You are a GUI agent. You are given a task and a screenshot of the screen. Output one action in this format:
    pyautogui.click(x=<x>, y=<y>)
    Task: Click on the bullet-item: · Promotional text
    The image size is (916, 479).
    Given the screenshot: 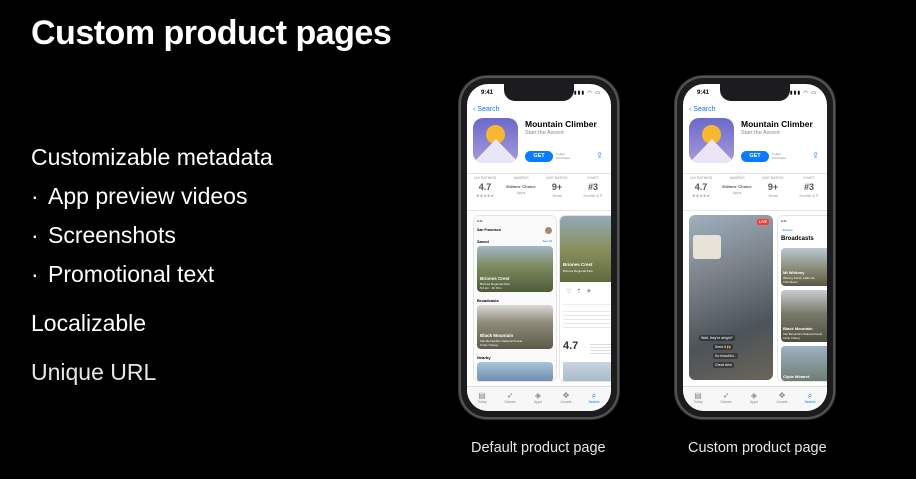 What is the action you would take?
    pyautogui.click(x=123, y=274)
    